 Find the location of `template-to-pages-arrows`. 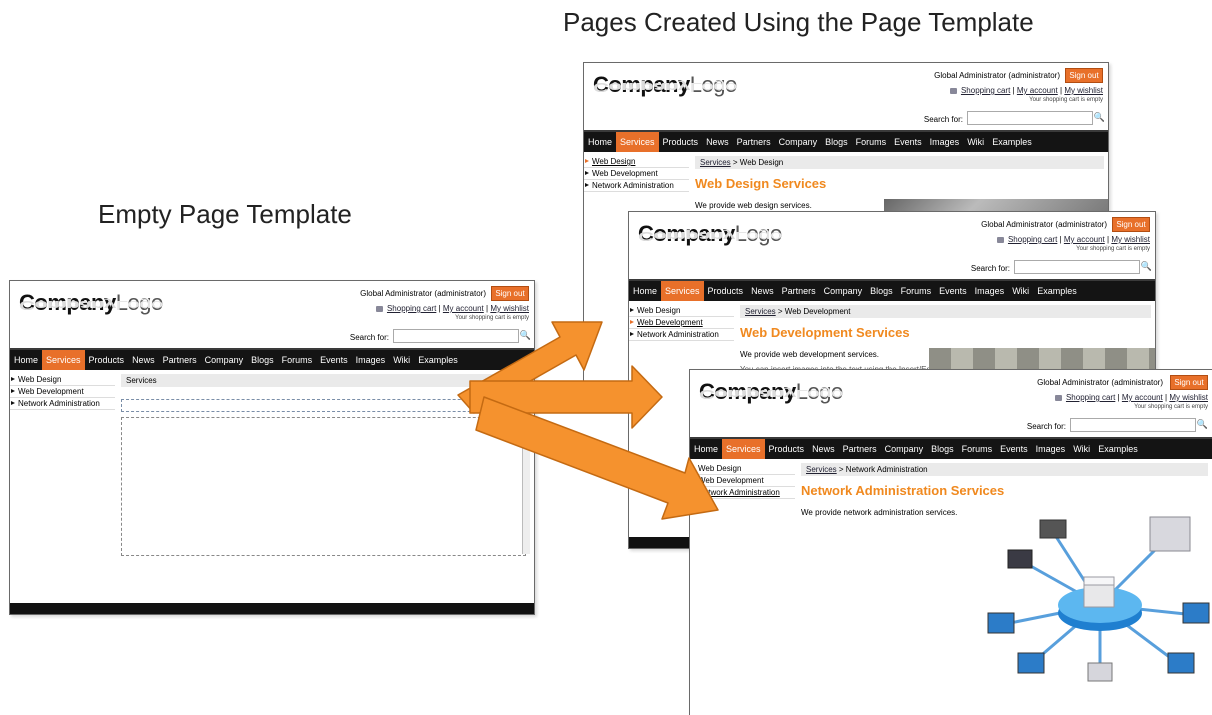

template-to-pages-arrows is located at coordinates (588, 420).